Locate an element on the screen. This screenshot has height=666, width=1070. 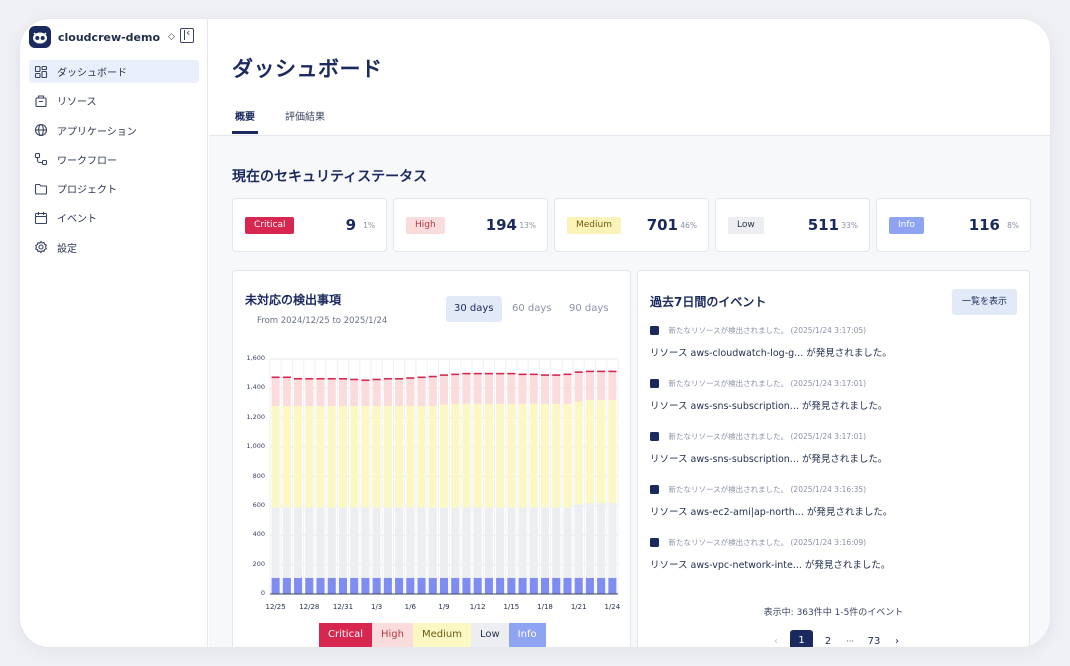
page-last: 73 is located at coordinates (874, 641).